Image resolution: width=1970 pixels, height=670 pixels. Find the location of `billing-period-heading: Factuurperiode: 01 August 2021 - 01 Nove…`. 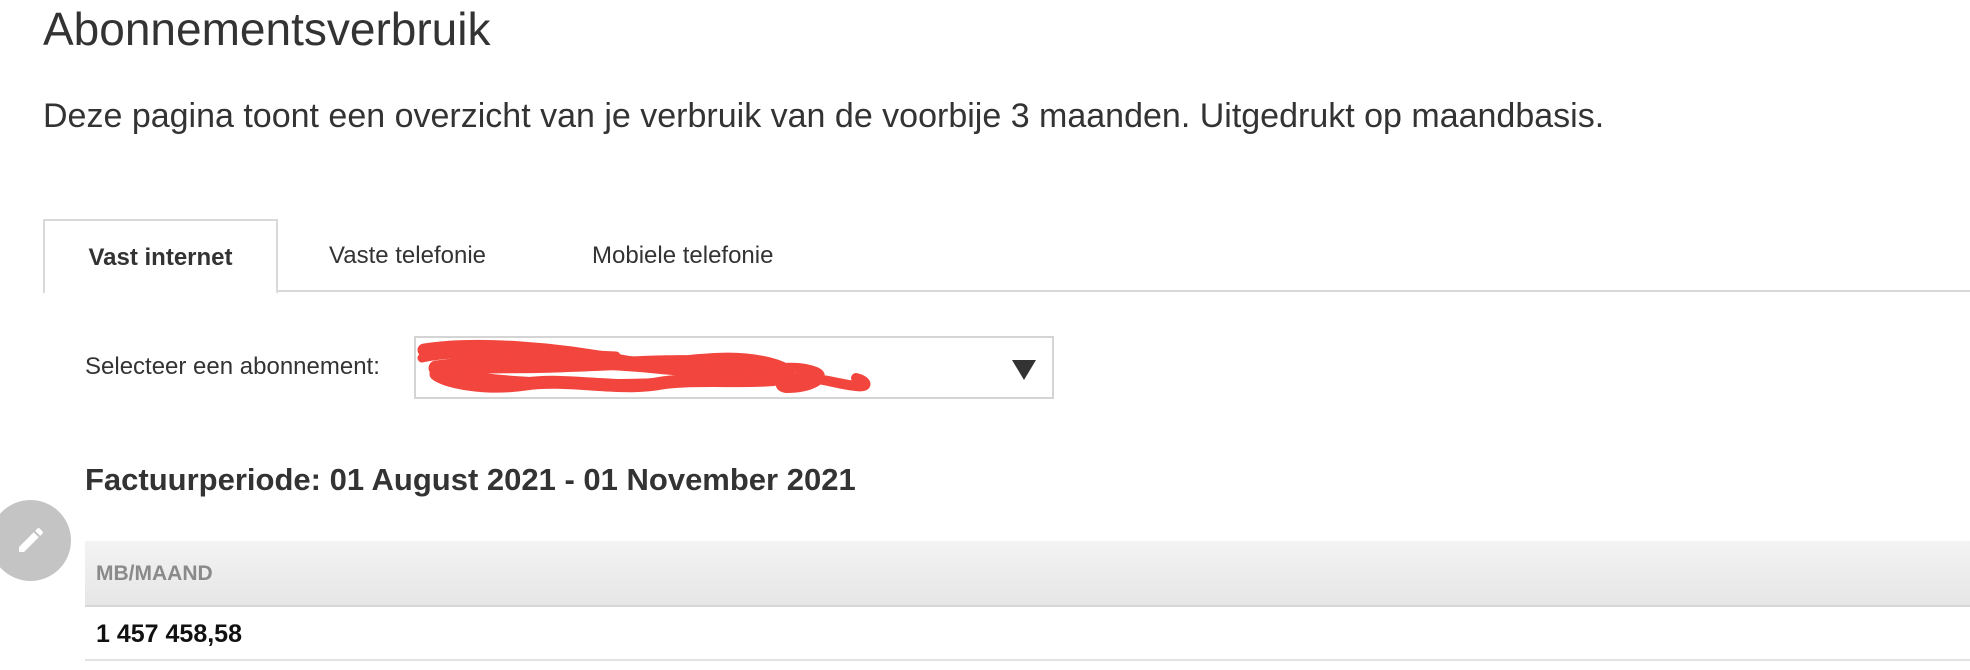

billing-period-heading: Factuurperiode: 01 August 2021 - 01 Nove… is located at coordinates (470, 479).